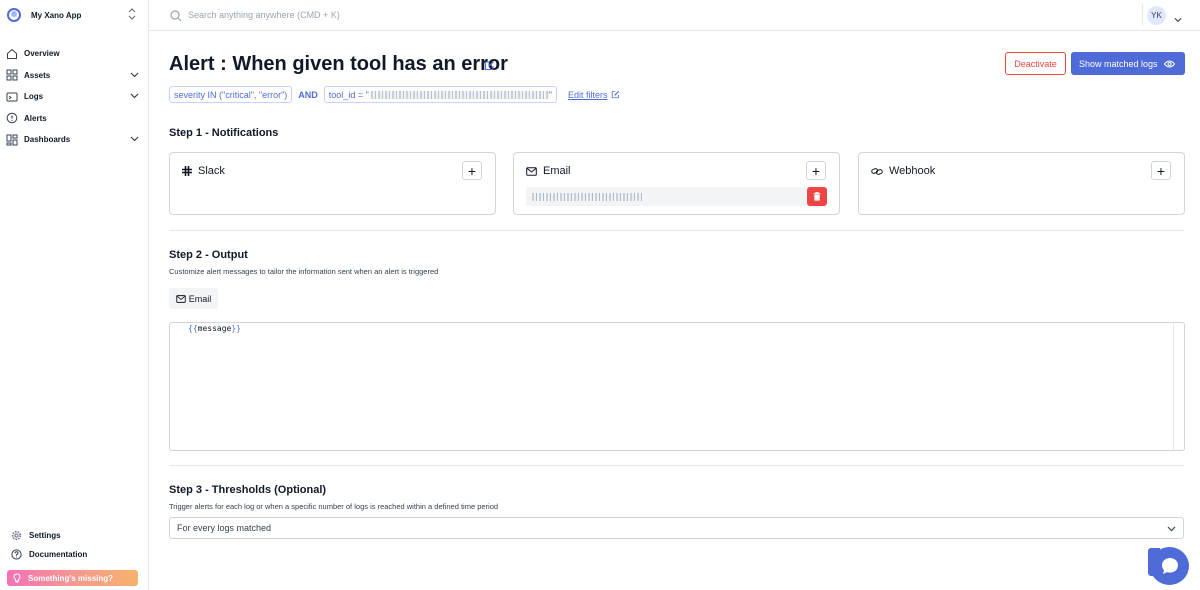 Image resolution: width=1200 pixels, height=590 pixels. I want to click on logs-icon, so click(12, 97).